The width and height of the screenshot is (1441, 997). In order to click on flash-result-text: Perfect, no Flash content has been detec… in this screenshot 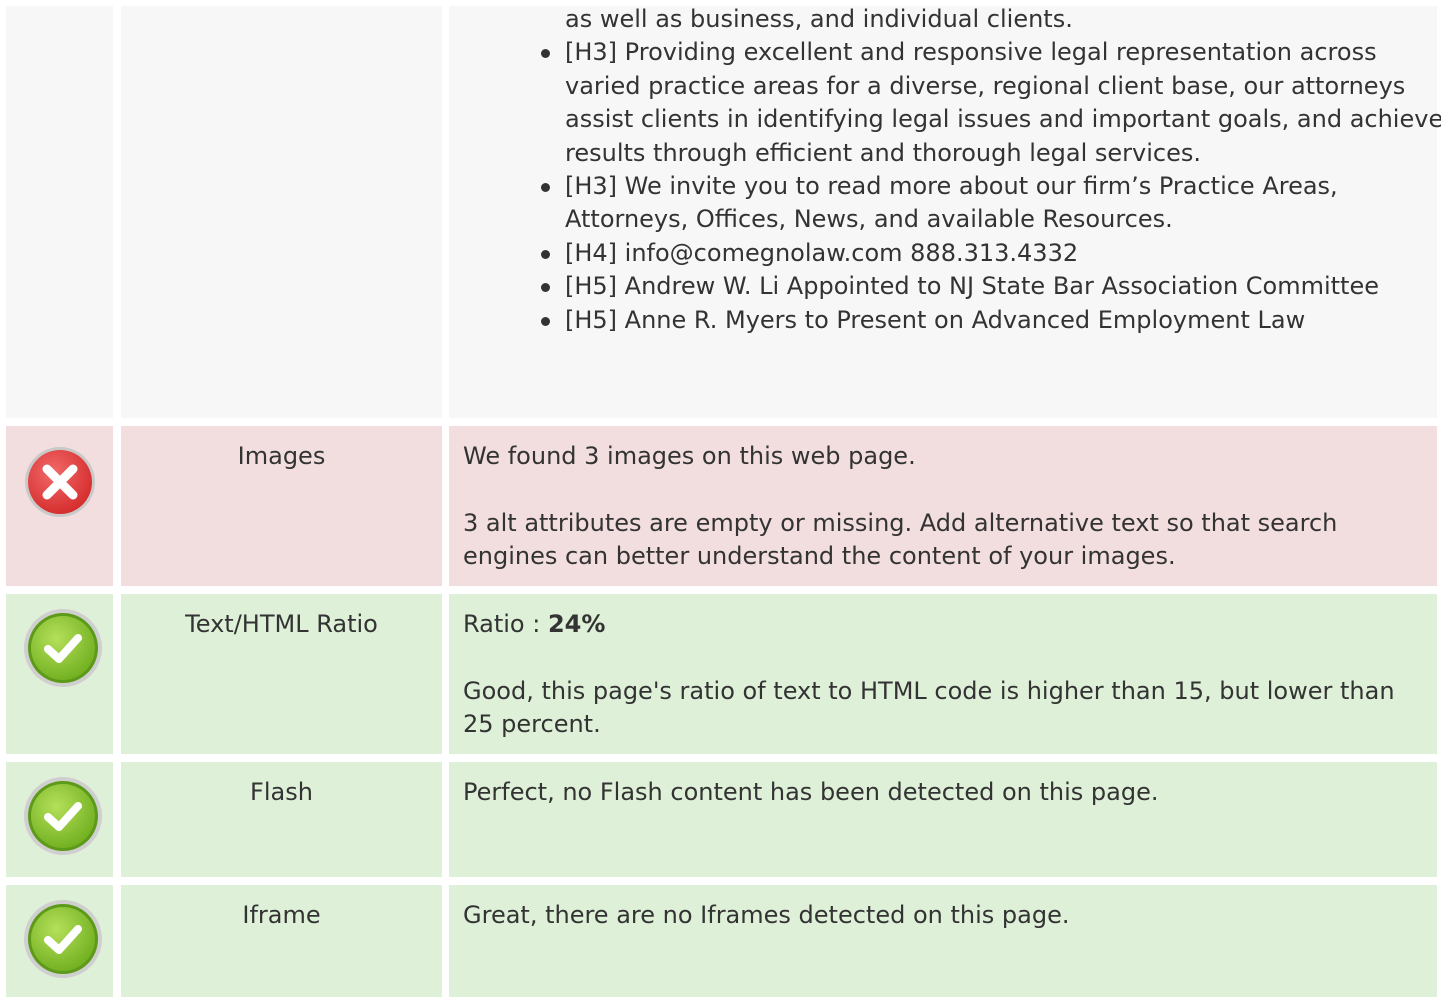, I will do `click(811, 792)`.